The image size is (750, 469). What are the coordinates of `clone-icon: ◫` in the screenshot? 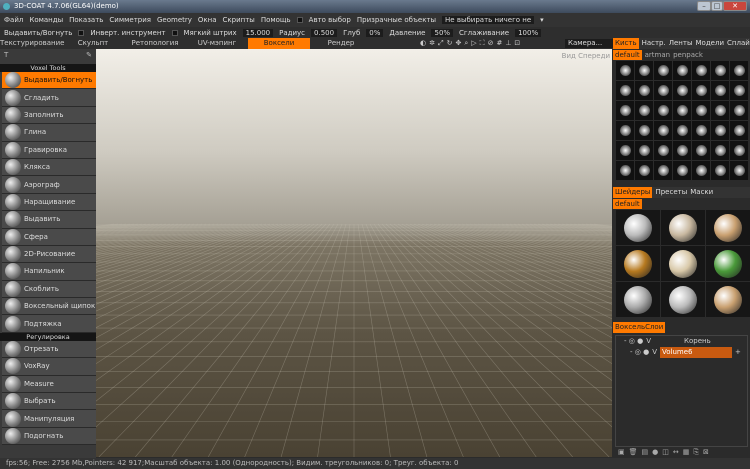 It's located at (665, 452).